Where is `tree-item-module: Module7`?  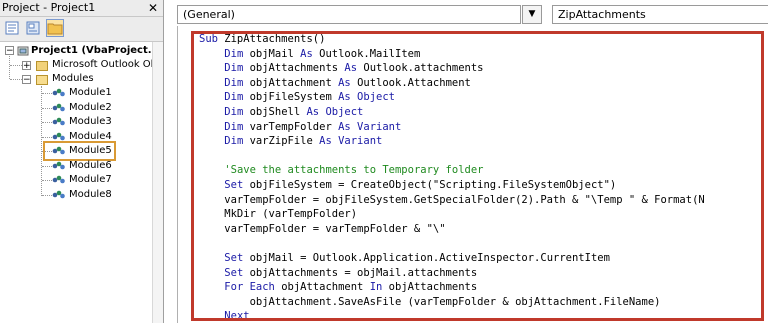 tree-item-module: Module7 is located at coordinates (90, 180).